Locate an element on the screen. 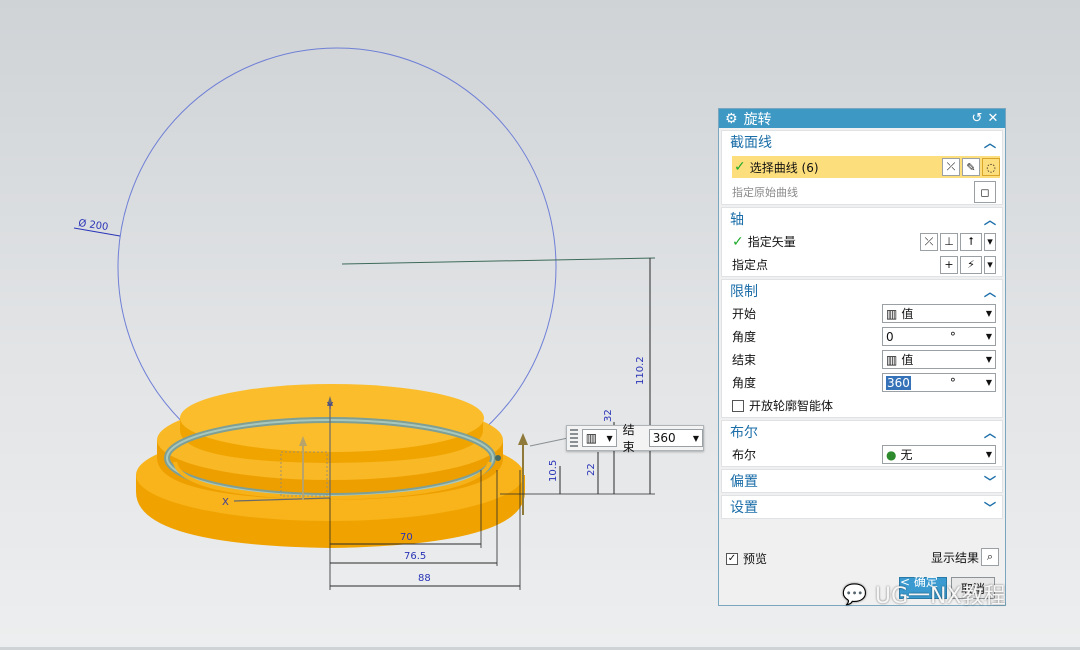  boolean-none-icon: ● is located at coordinates (891, 454).